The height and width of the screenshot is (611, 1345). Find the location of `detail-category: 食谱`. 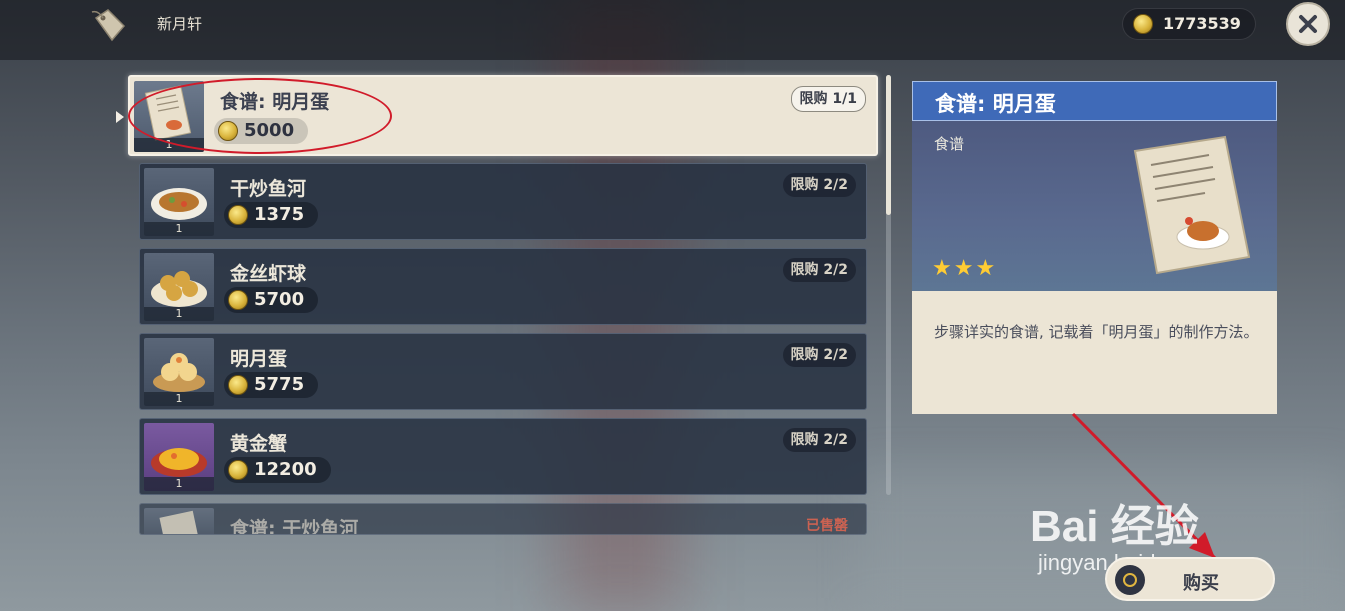

detail-category: 食谱 is located at coordinates (949, 144).